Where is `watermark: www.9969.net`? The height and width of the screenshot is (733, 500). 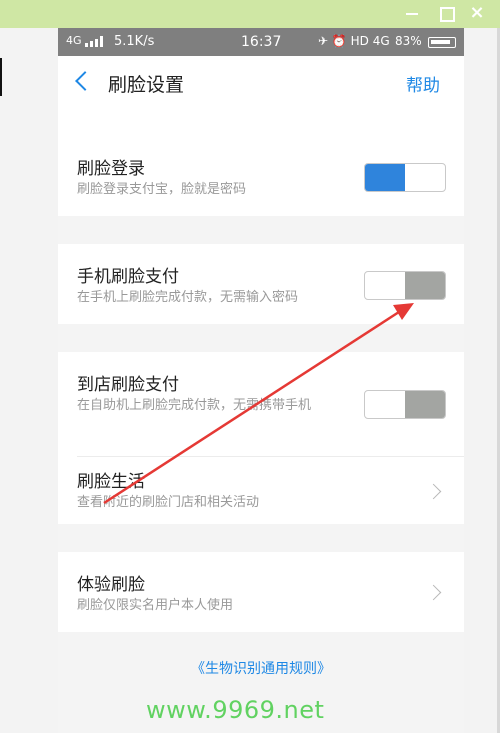 watermark: www.9969.net is located at coordinates (235, 710).